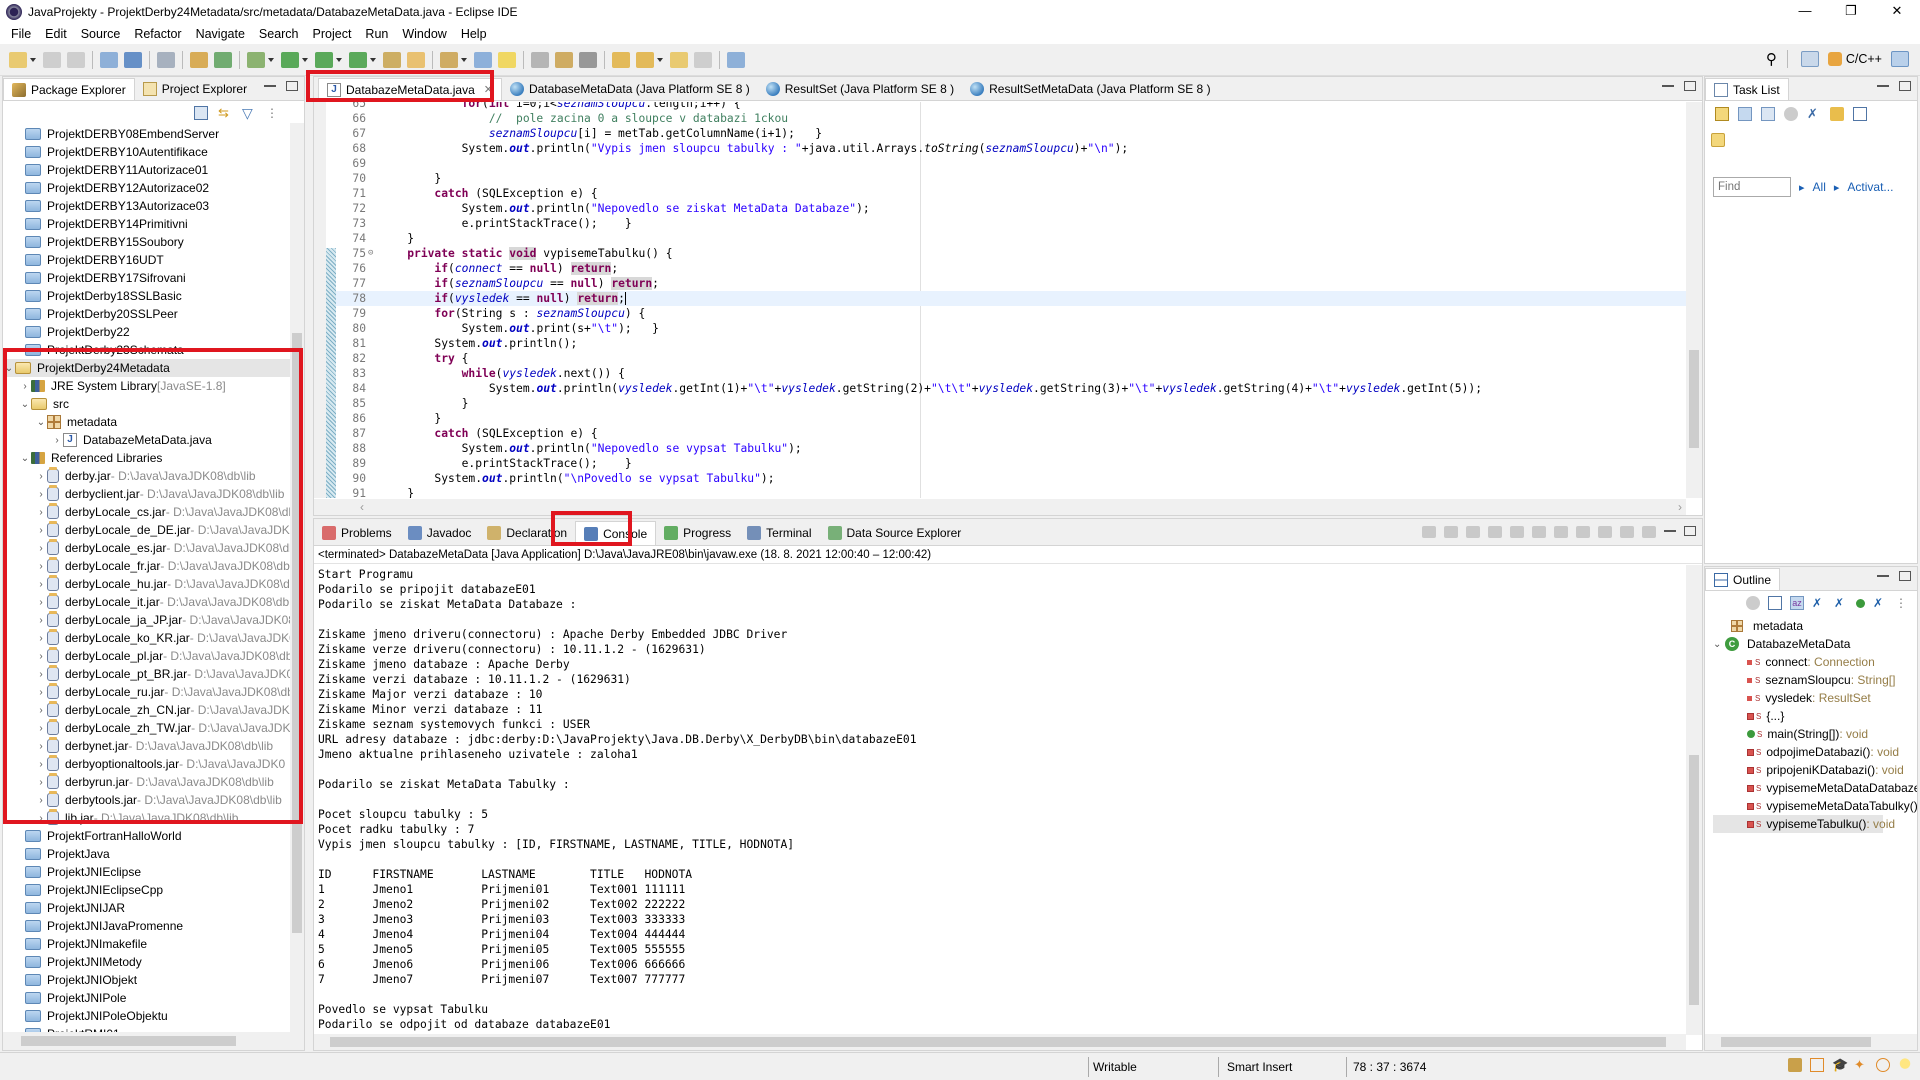 This screenshot has height=1080, width=1920. Describe the element at coordinates (1011, 238) in the screenshot. I see `code-line: 74 }` at that location.